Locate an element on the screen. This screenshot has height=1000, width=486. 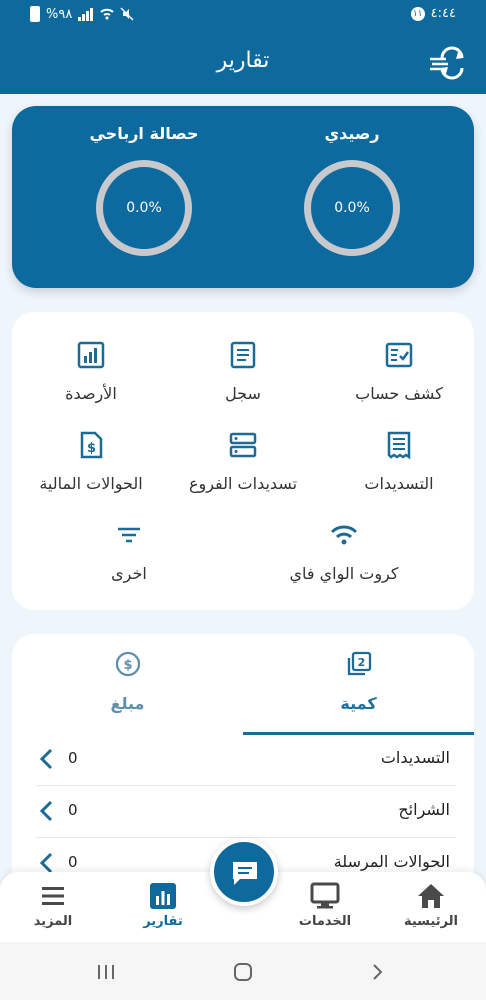
balances-chart-icon is located at coordinates (91, 355).